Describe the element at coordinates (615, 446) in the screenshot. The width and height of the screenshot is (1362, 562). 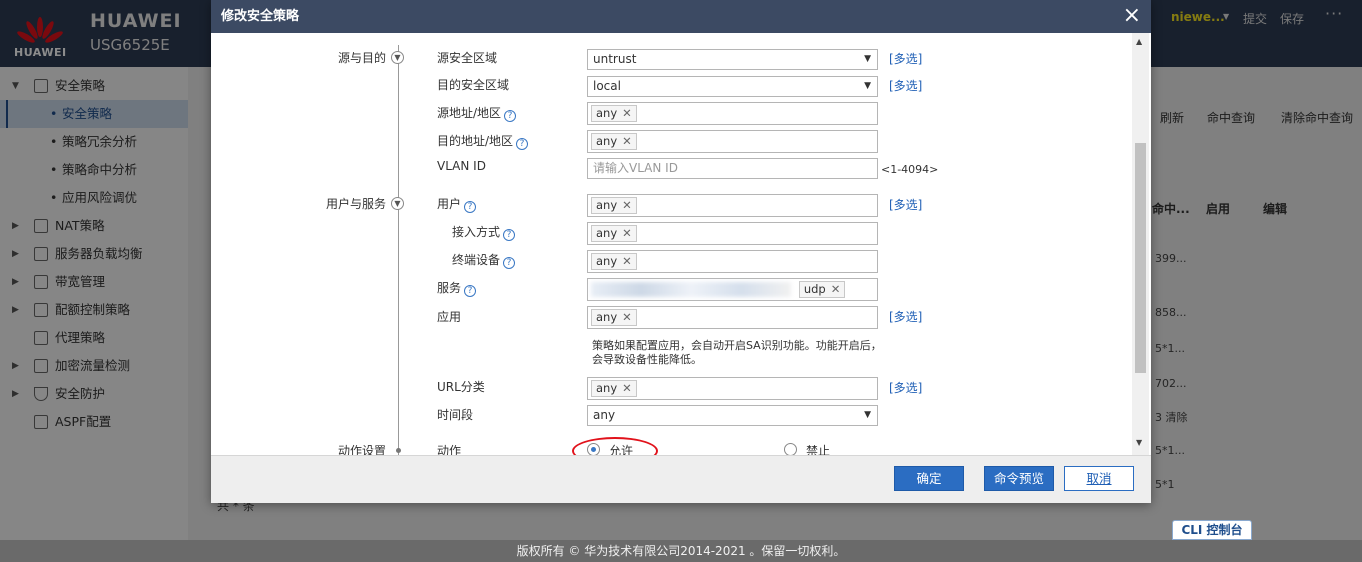
I see `highlight-annotation` at that location.